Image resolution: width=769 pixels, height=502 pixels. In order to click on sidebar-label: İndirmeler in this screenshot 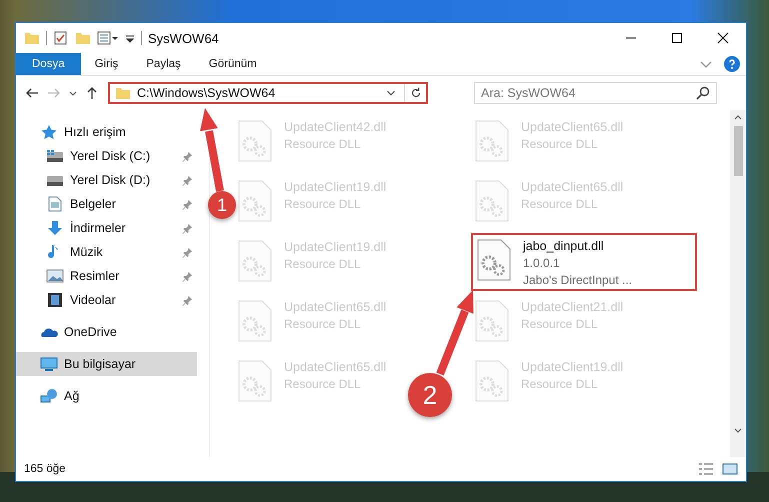, I will do `click(98, 228)`.